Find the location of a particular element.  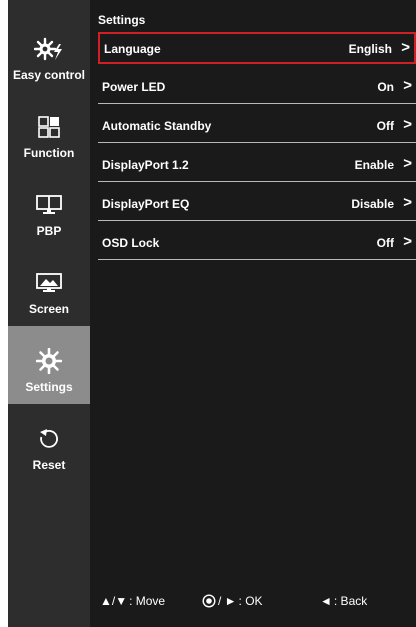

key-guide: ▲/▼ : Move / ► : OK ◄ : Back is located at coordinates (257, 602).